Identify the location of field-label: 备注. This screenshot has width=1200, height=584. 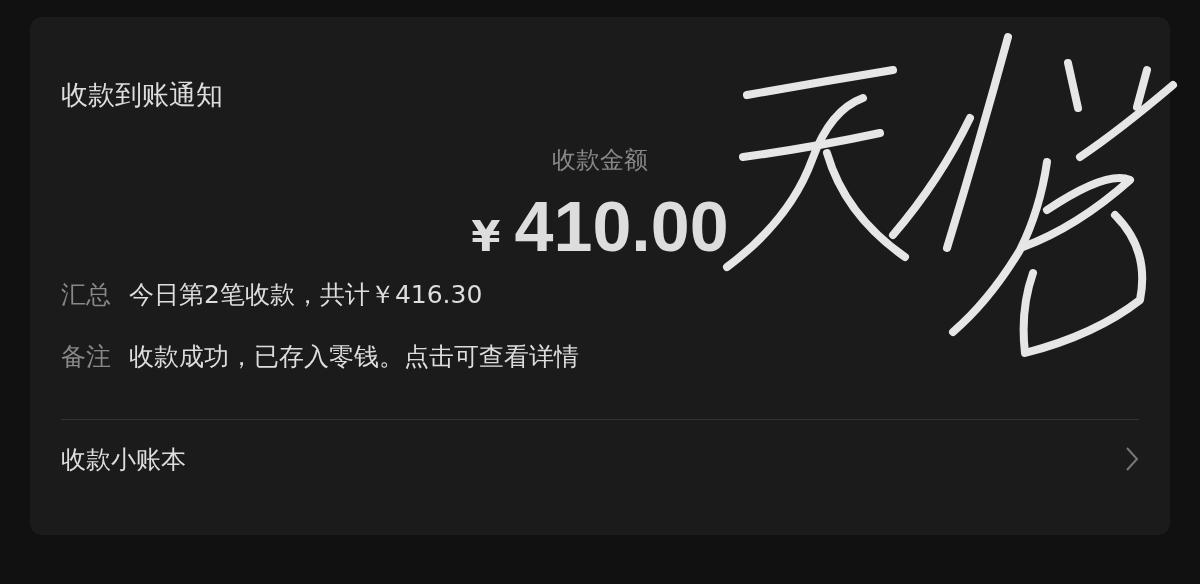
(86, 357).